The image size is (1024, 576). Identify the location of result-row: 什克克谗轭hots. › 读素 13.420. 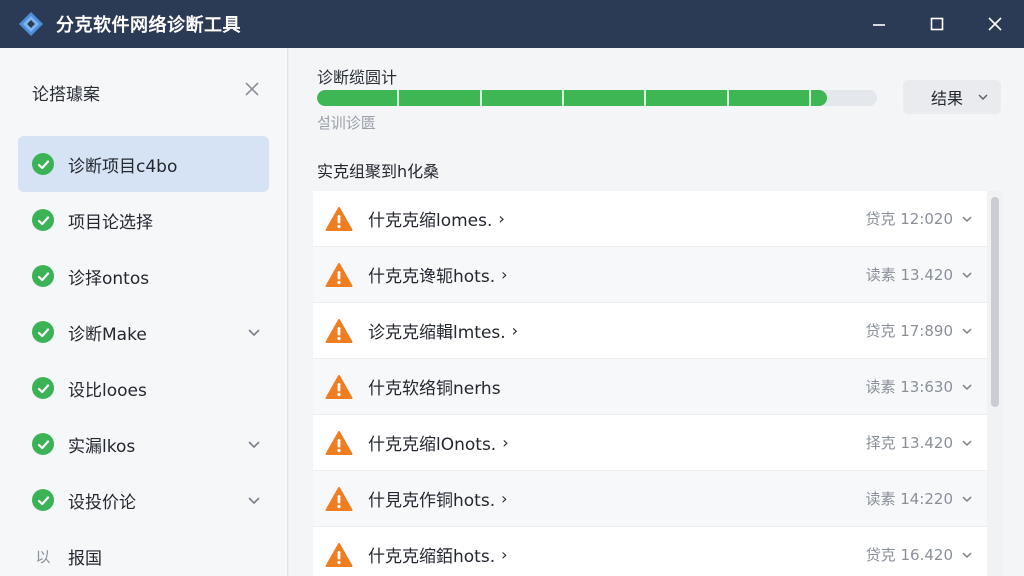
(658, 275).